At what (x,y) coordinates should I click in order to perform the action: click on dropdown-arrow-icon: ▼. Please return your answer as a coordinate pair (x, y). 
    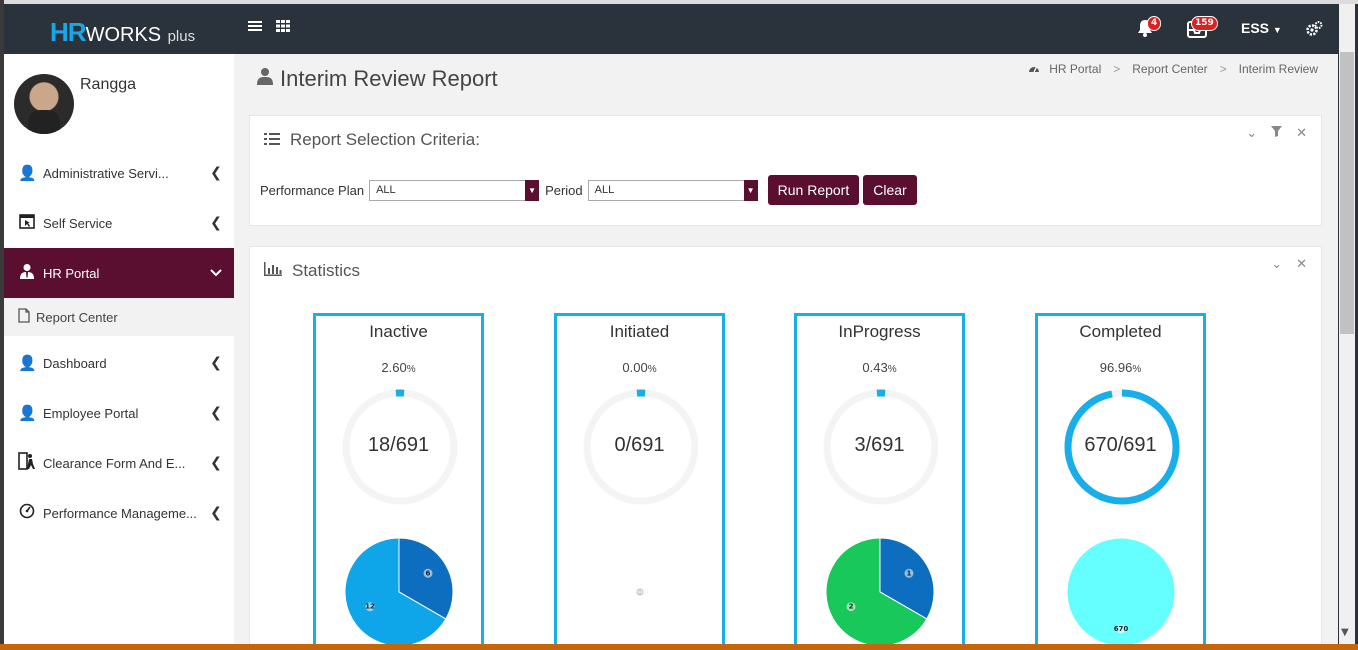
    Looking at the image, I should click on (532, 190).